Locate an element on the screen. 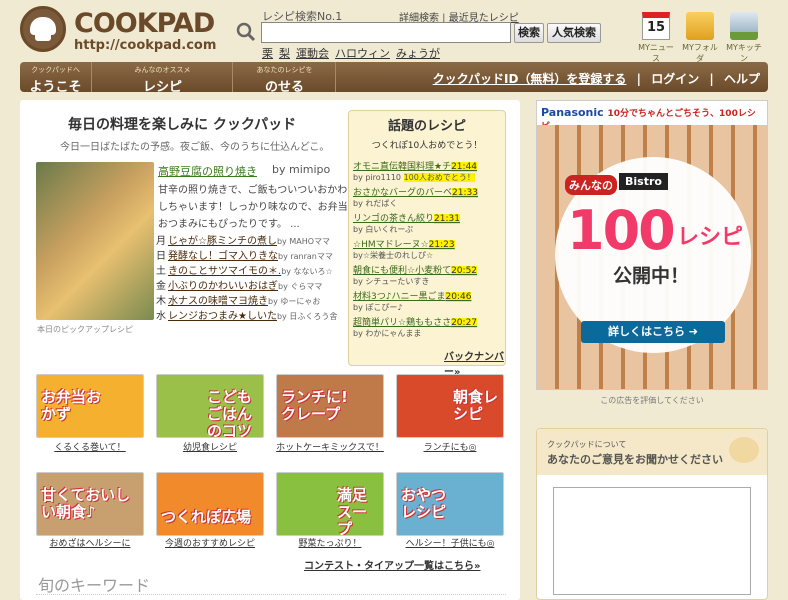  speech-bubble-icon is located at coordinates (744, 450).